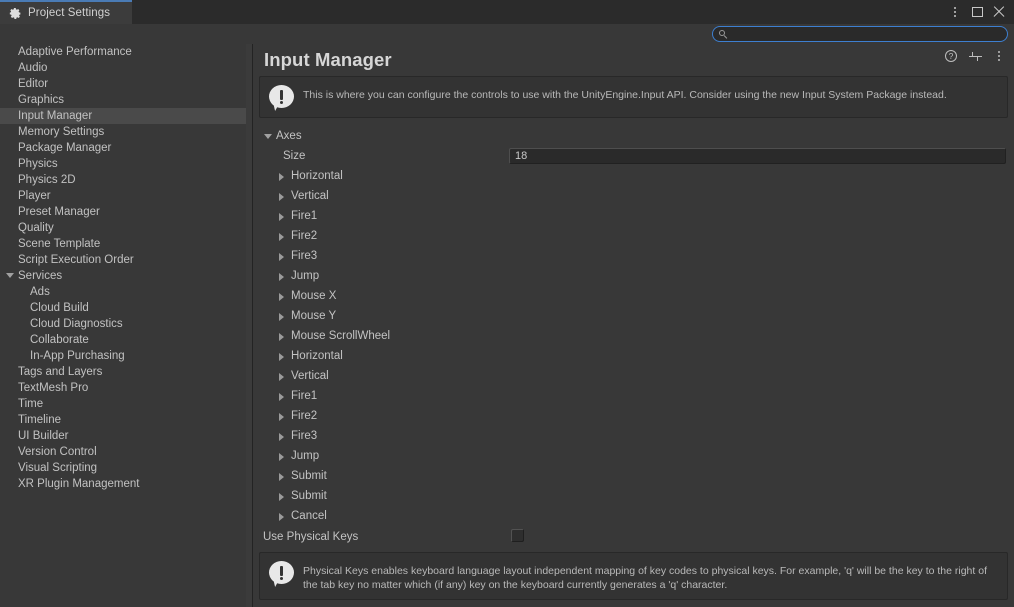 This screenshot has width=1014, height=607. Describe the element at coordinates (123, 420) in the screenshot. I see `sidebar-item-timeline: Timeline` at that location.